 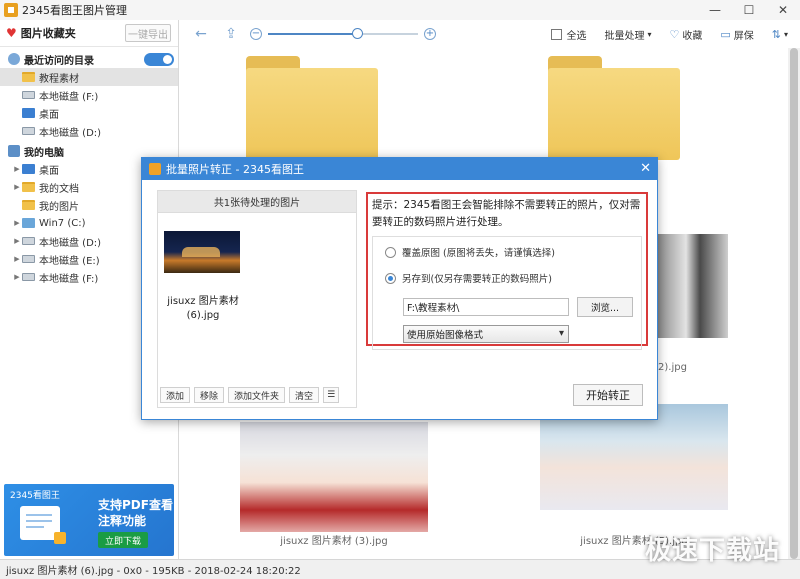 What do you see at coordinates (736, 34) in the screenshot?
I see `screensaver-button: ▭ 屏保` at bounding box center [736, 34].